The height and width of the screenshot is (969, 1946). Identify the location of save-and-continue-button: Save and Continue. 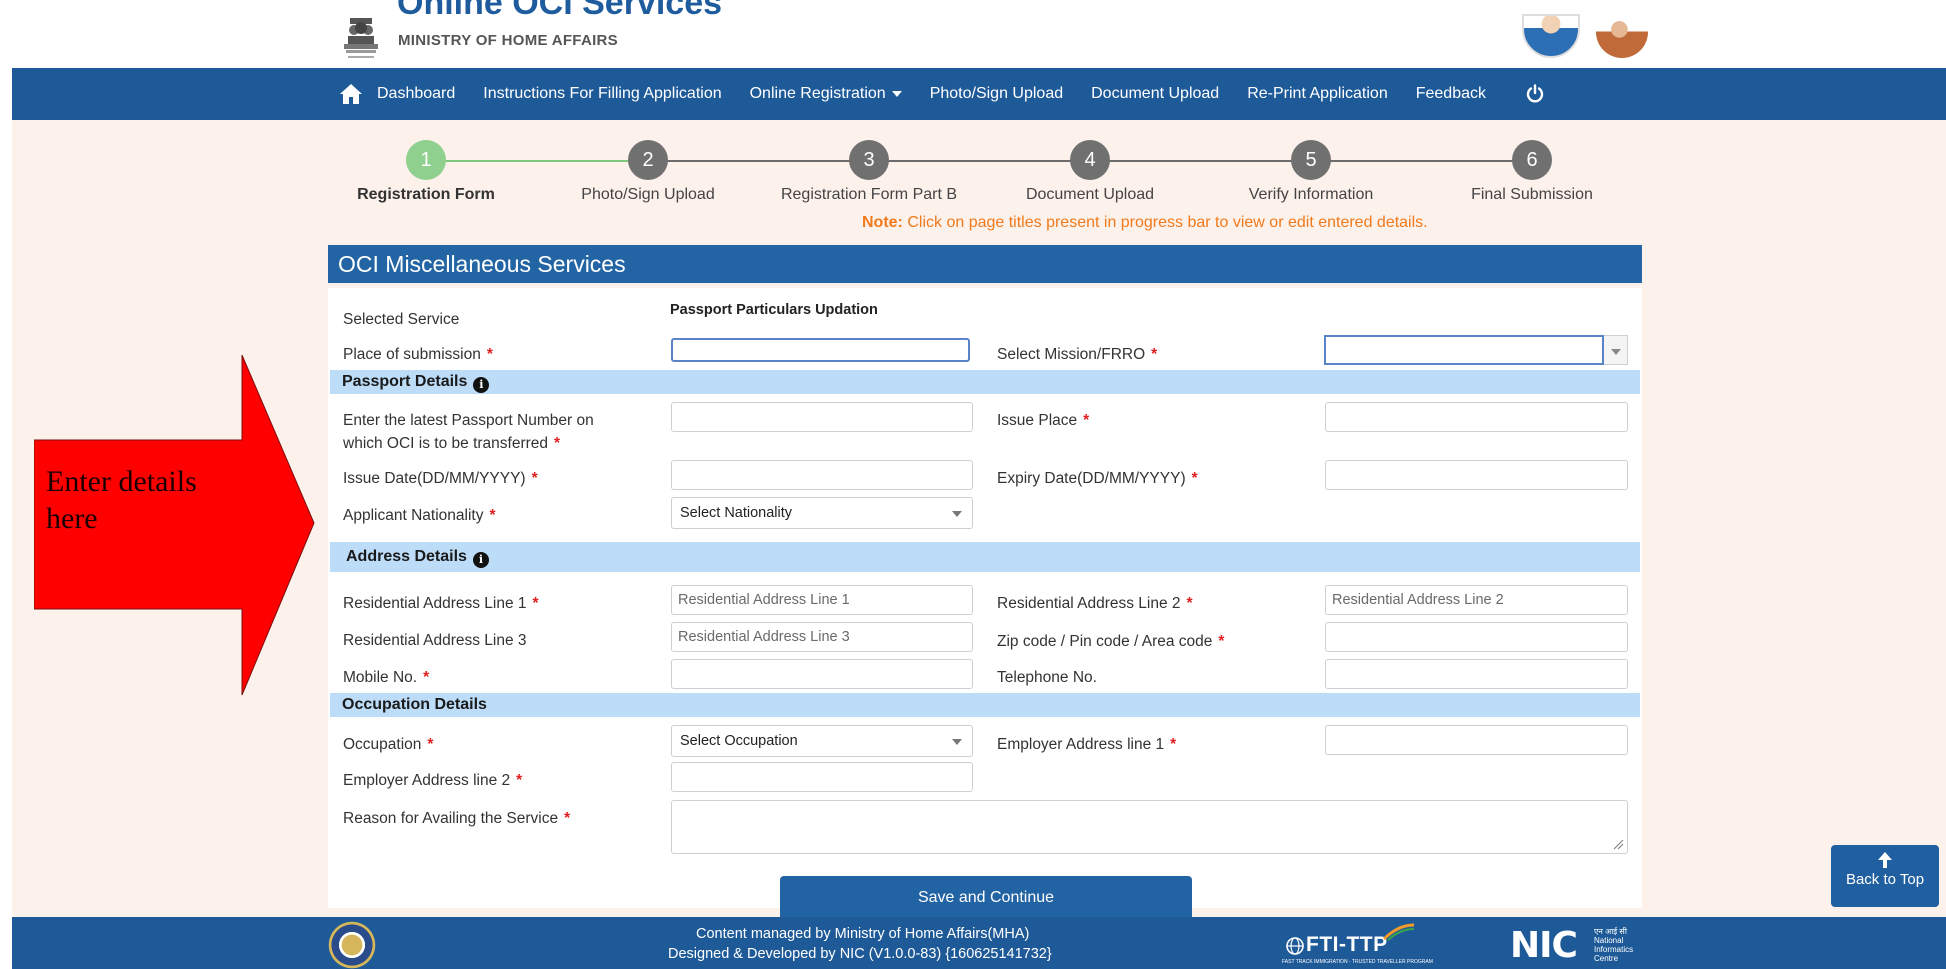
(986, 898).